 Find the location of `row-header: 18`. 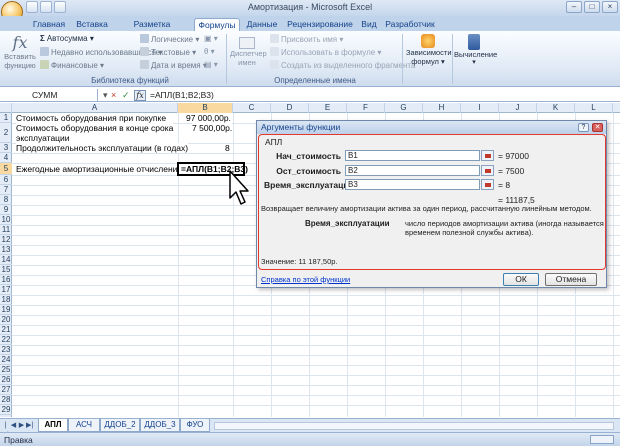

row-header: 18 is located at coordinates (6, 300).